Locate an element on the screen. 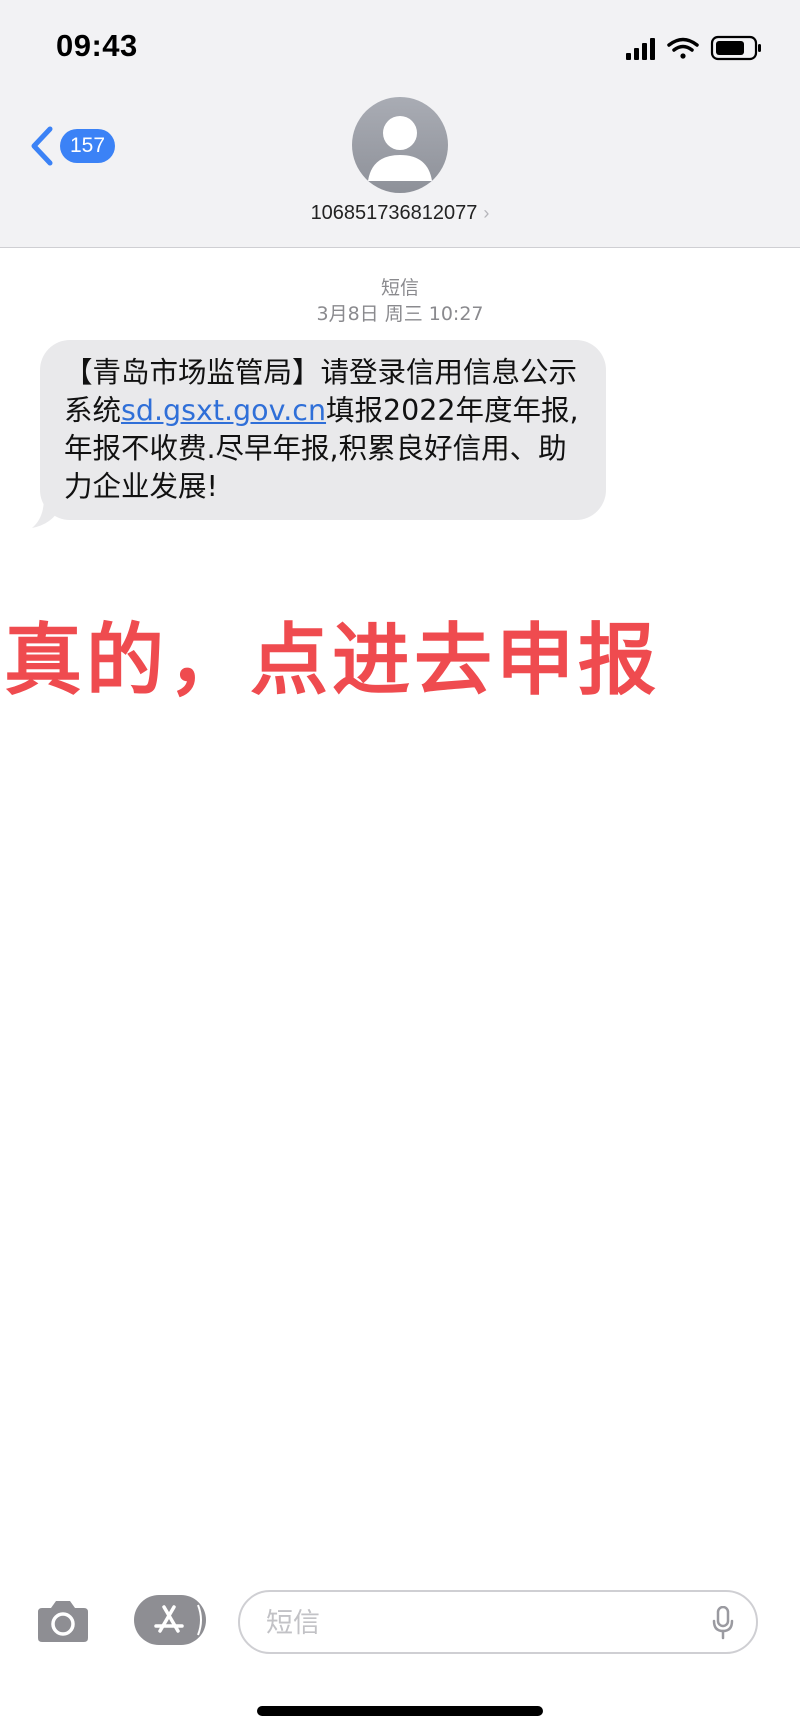  status-icons is located at coordinates (693, 48).